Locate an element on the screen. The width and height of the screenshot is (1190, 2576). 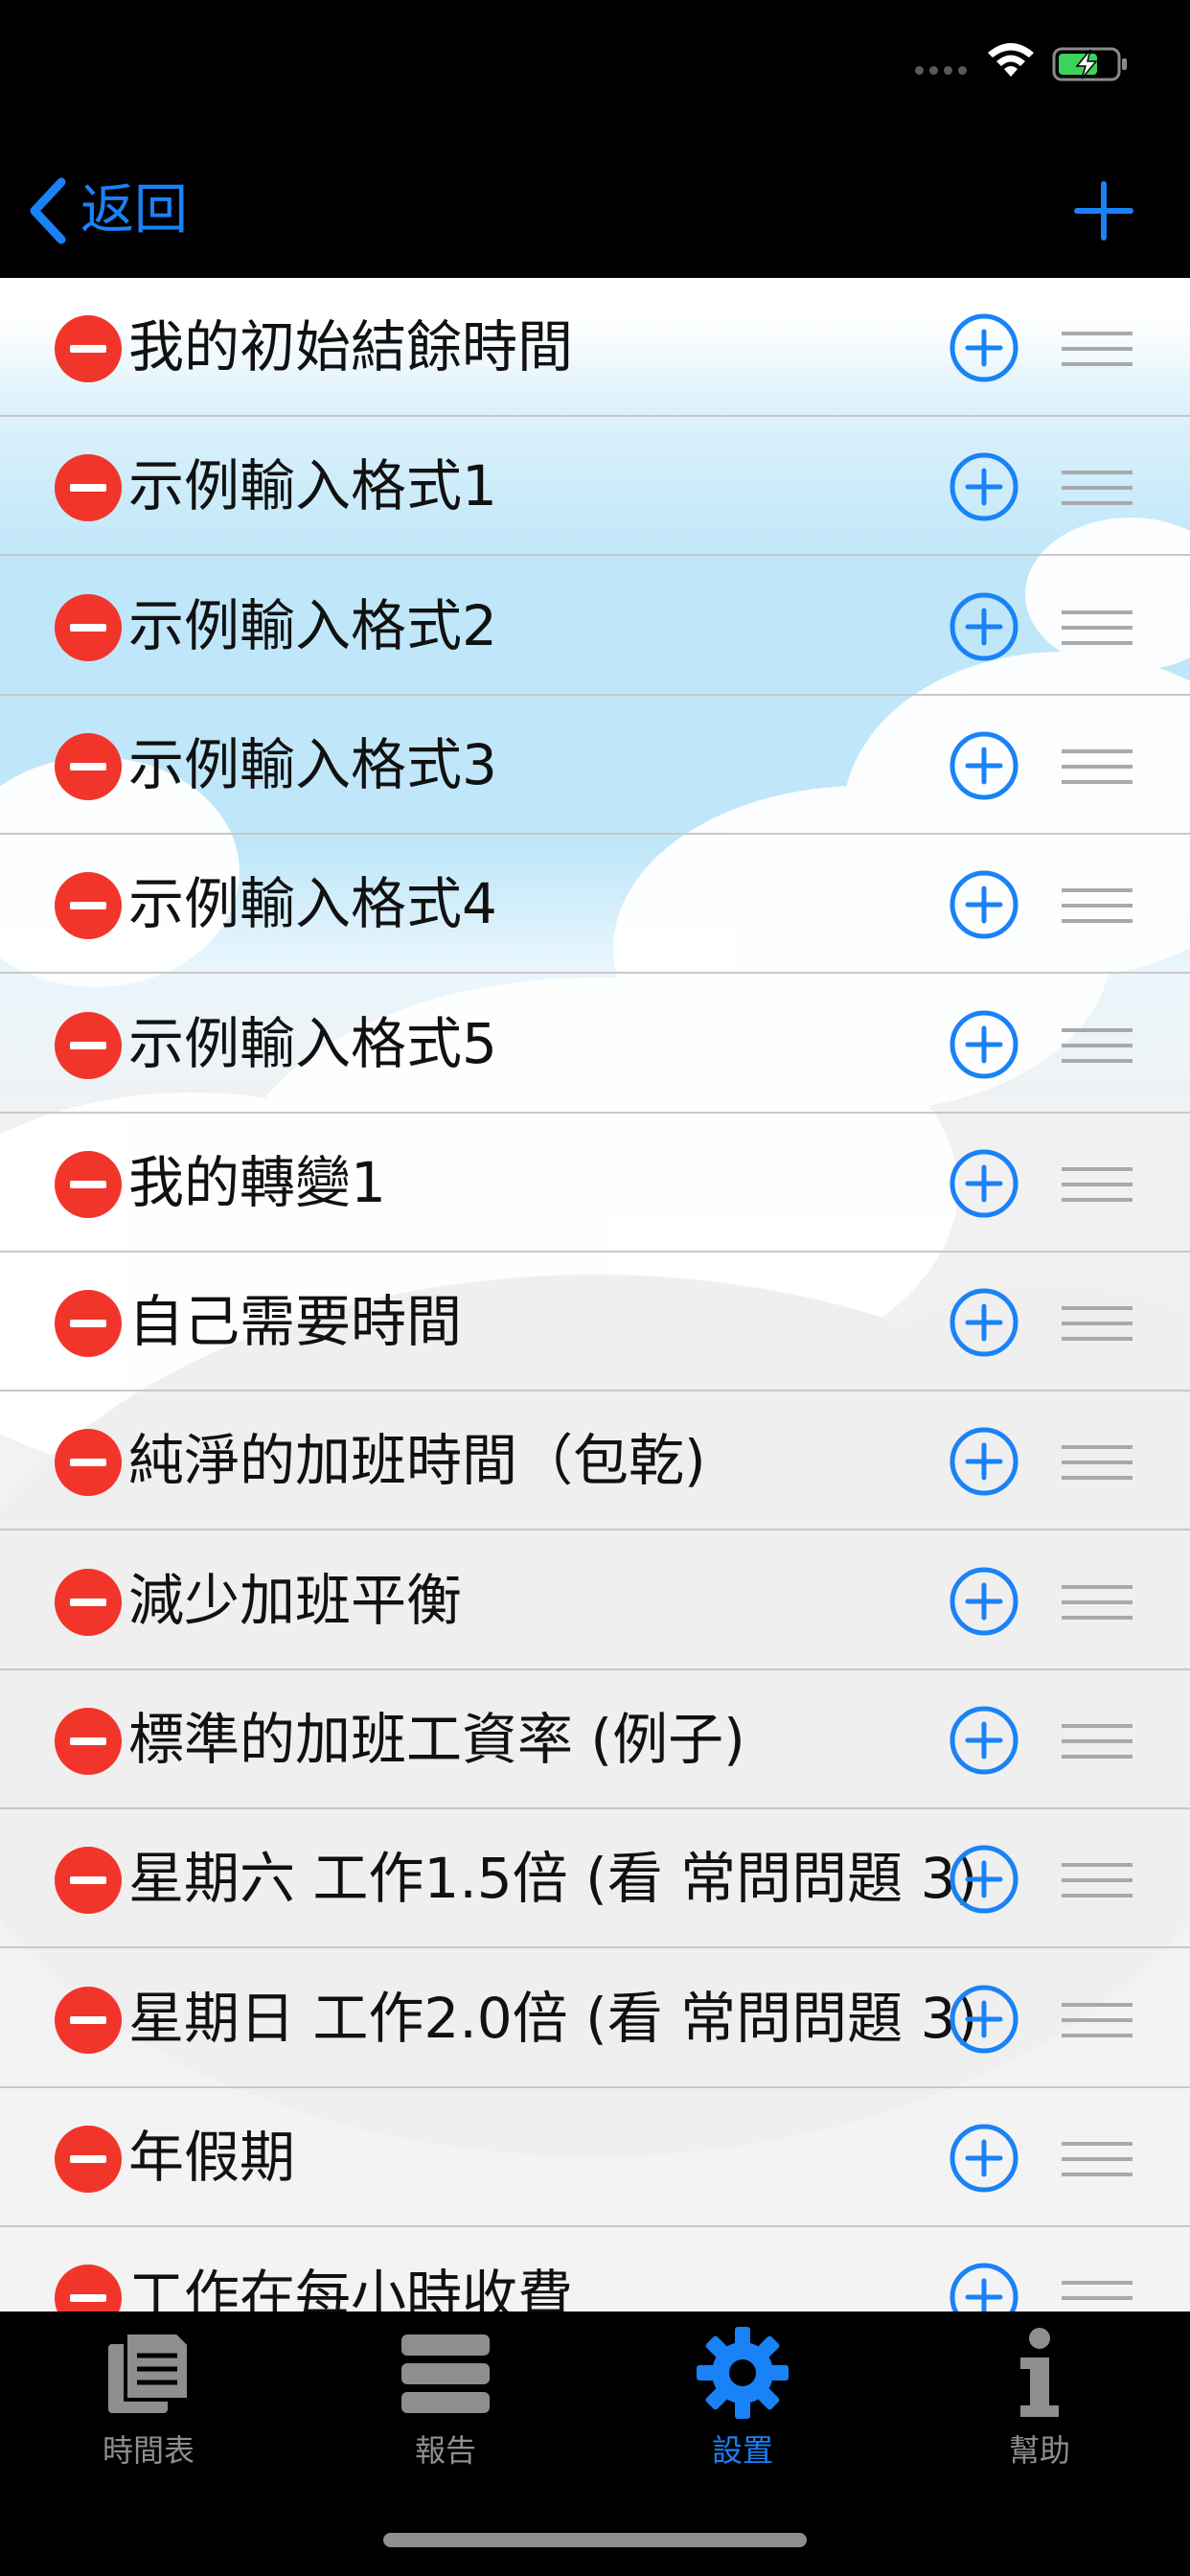
list-item: 減少加班平衡 is located at coordinates (595, 1600).